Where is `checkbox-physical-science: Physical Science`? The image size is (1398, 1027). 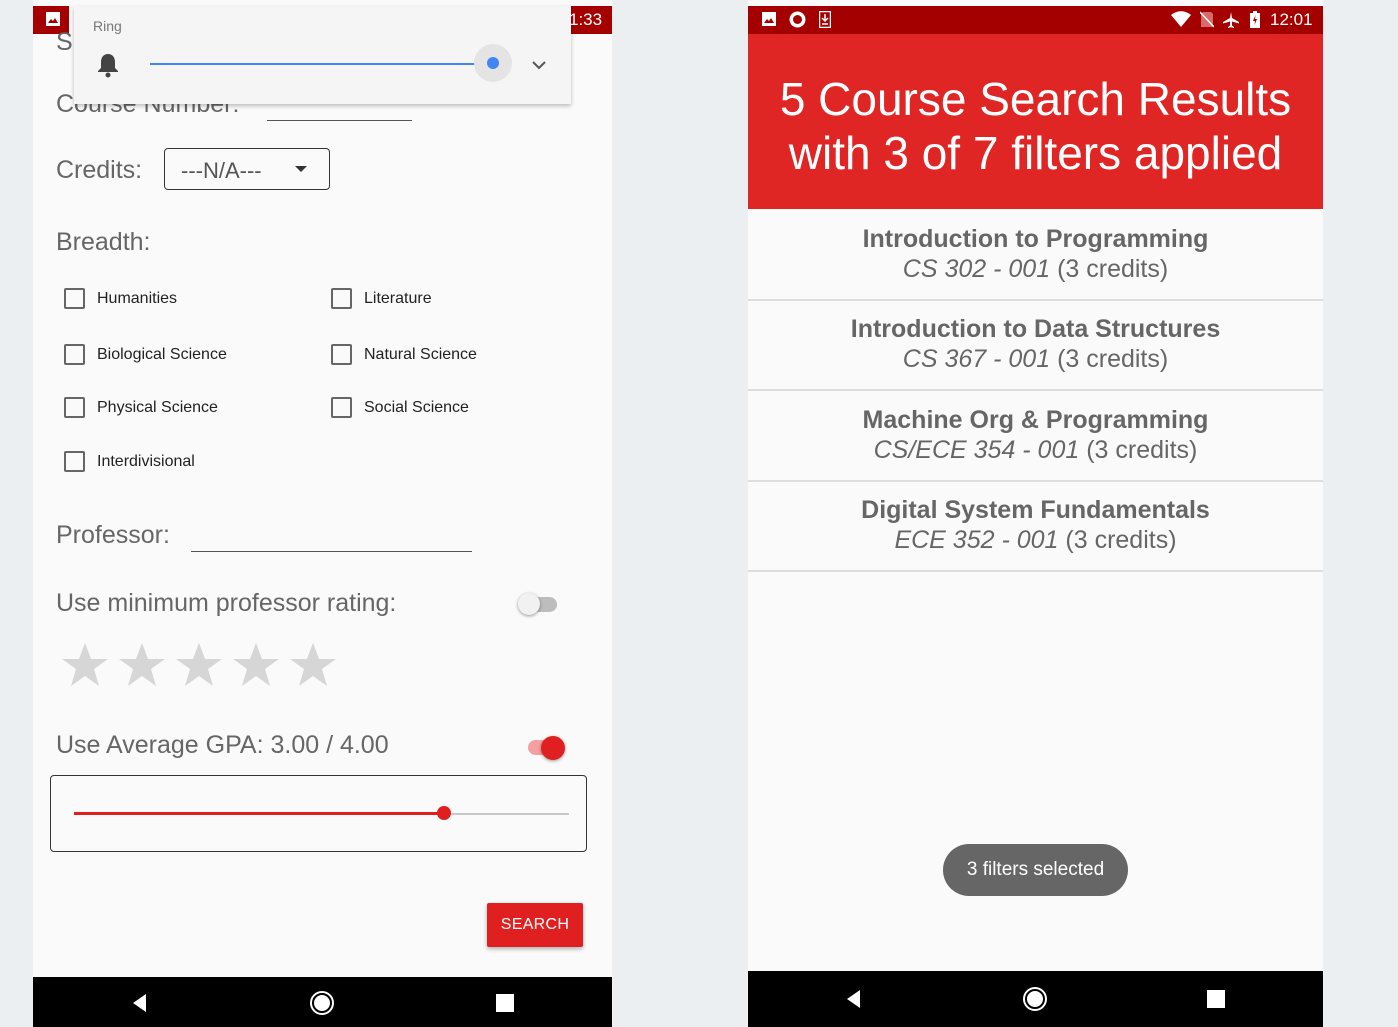 checkbox-physical-science: Physical Science is located at coordinates (141, 407).